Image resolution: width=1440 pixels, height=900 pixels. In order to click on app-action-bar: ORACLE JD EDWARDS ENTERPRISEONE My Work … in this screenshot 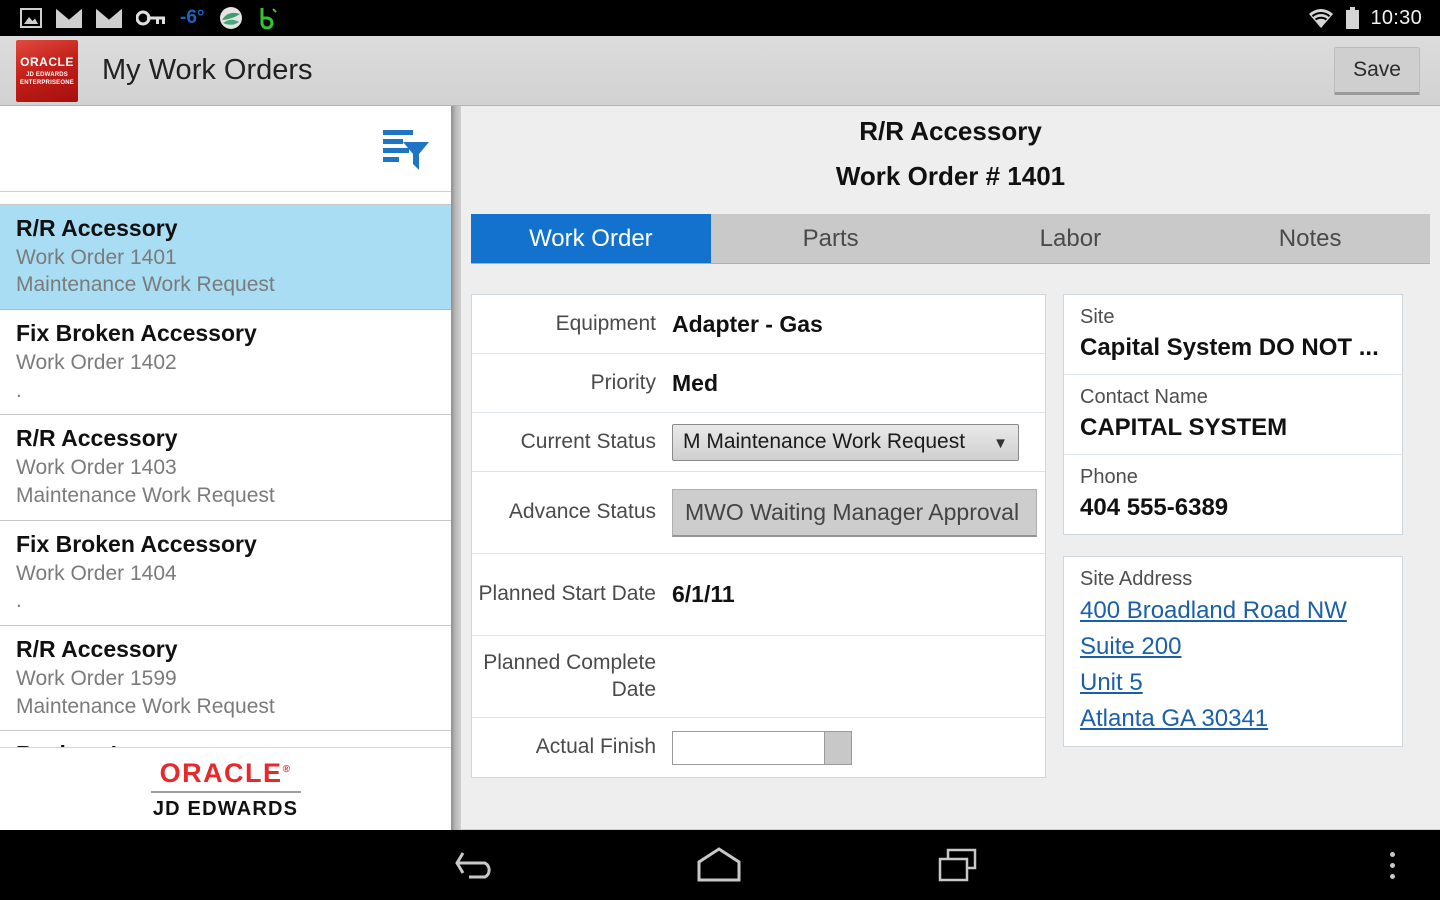, I will do `click(720, 71)`.